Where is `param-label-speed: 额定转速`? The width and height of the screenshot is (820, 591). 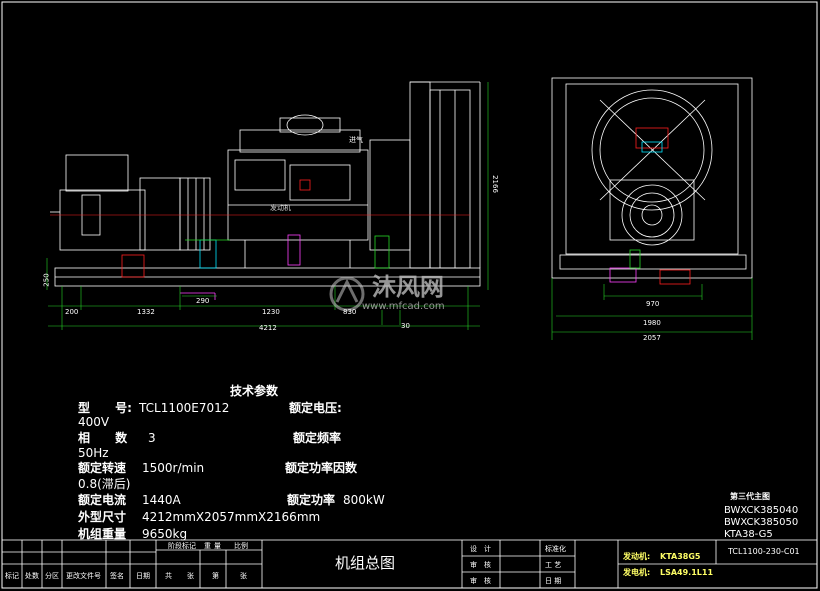
param-label-speed: 额定转速 is located at coordinates (102, 468).